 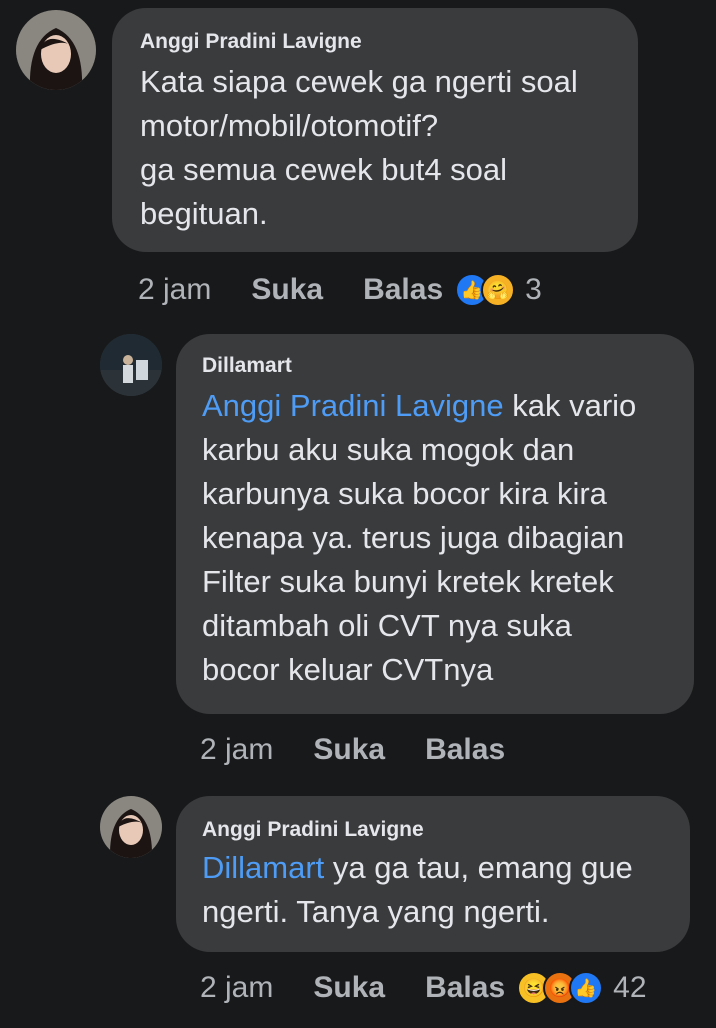 I want to click on reaction-count: 3, so click(x=533, y=290).